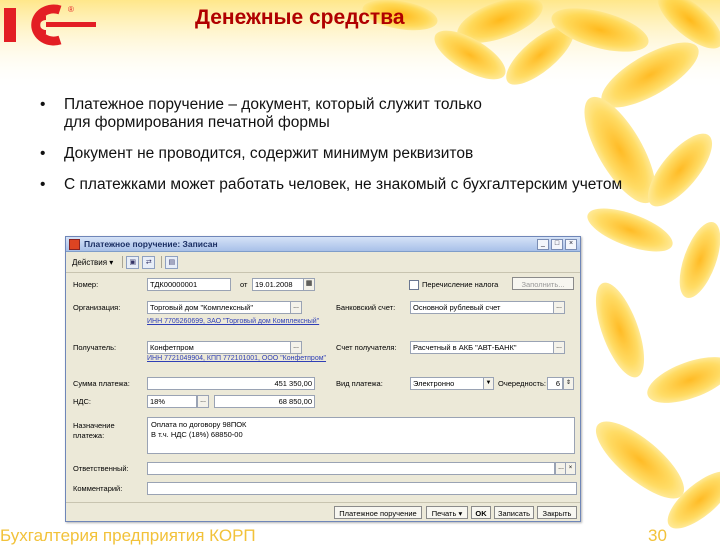  I want to click on number-label: Номер:, so click(86, 284).